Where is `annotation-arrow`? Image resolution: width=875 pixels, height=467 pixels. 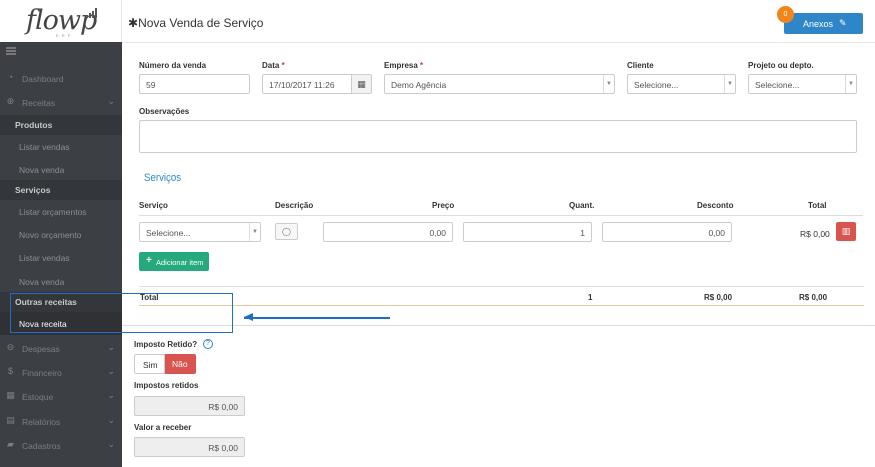
annotation-arrow is located at coordinates (317, 318).